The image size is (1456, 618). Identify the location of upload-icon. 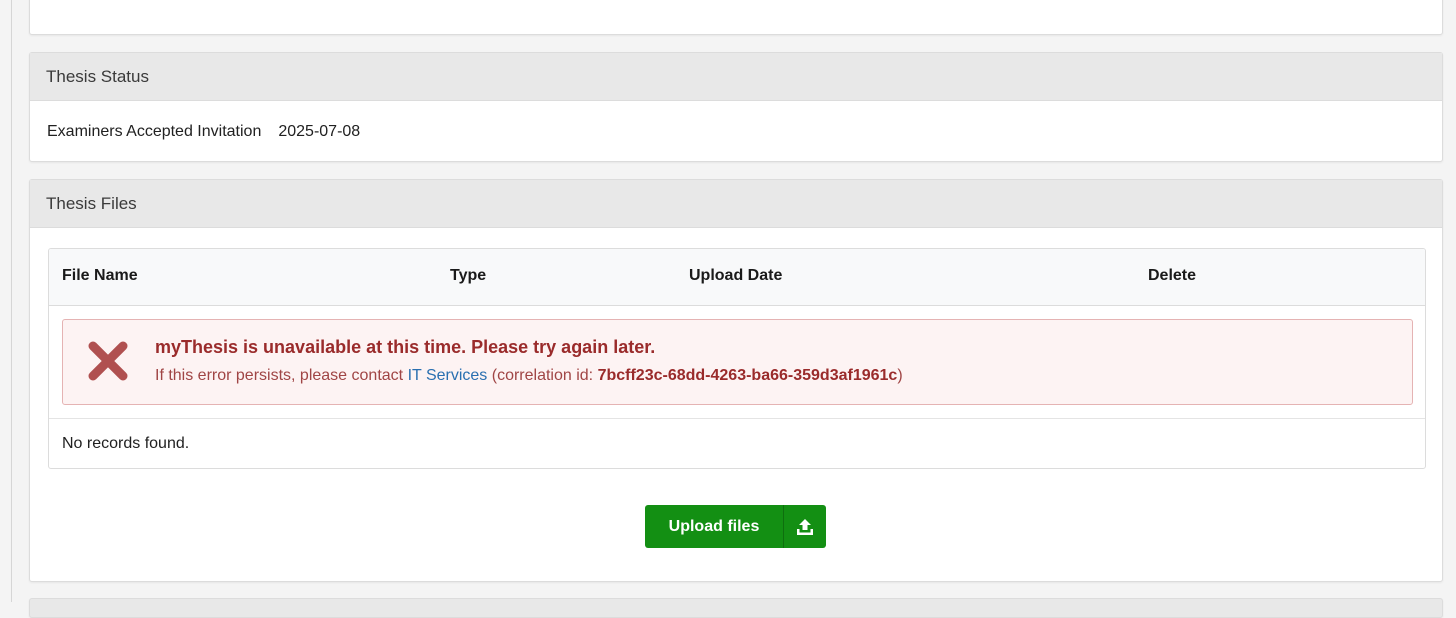
(805, 527).